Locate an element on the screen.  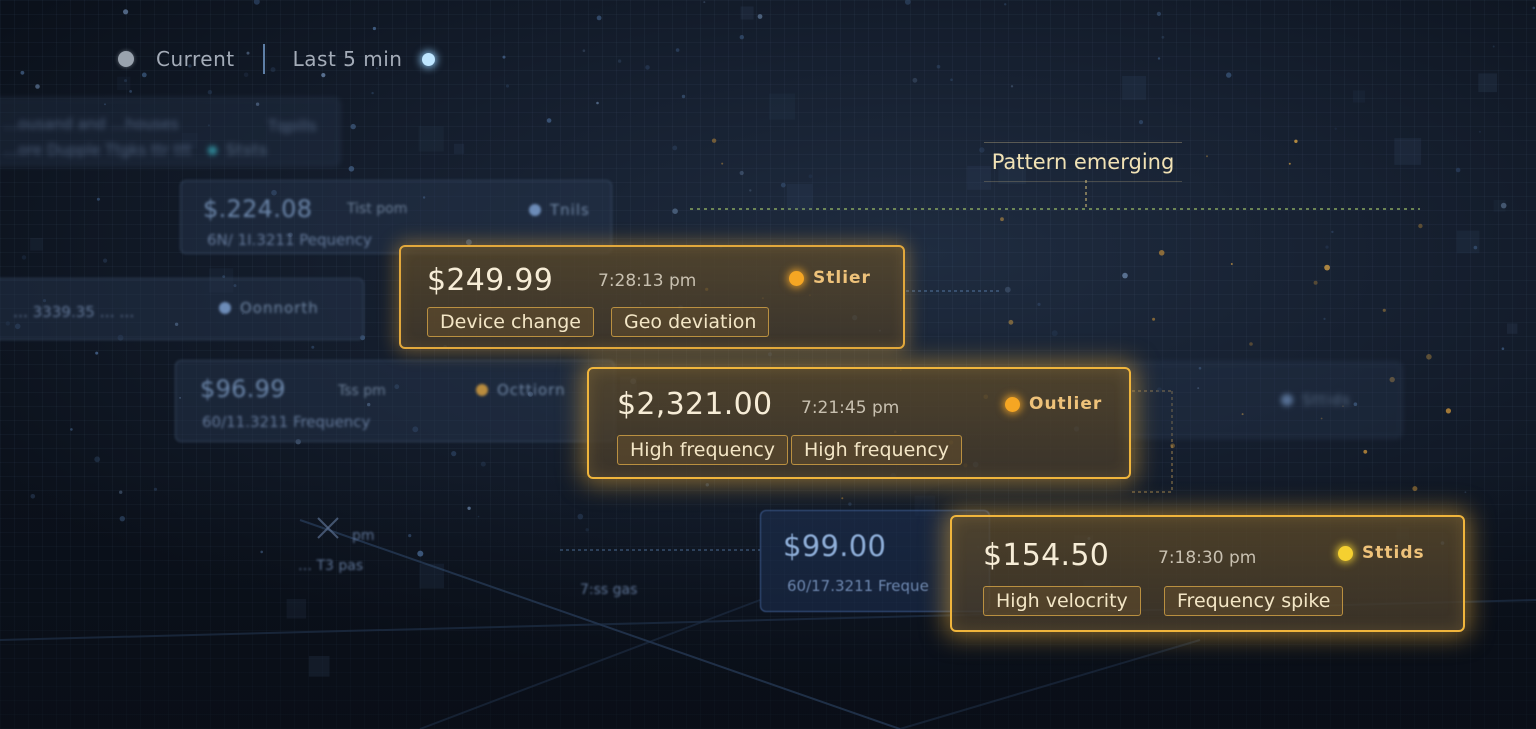
transaction-time: 7:28:13 pm is located at coordinates (647, 281).